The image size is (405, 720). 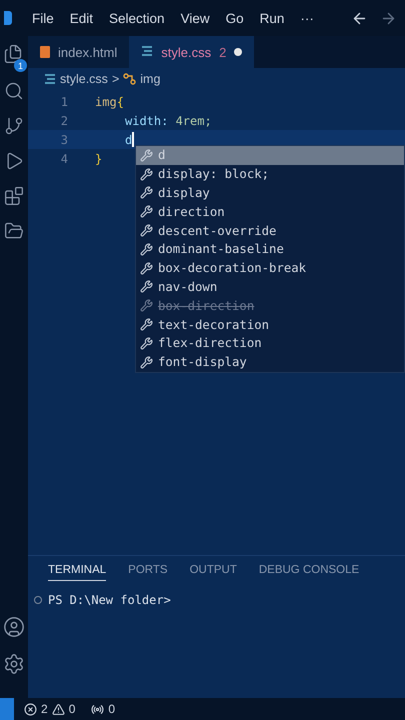 I want to click on suggestion-item: display: block;, so click(x=270, y=174).